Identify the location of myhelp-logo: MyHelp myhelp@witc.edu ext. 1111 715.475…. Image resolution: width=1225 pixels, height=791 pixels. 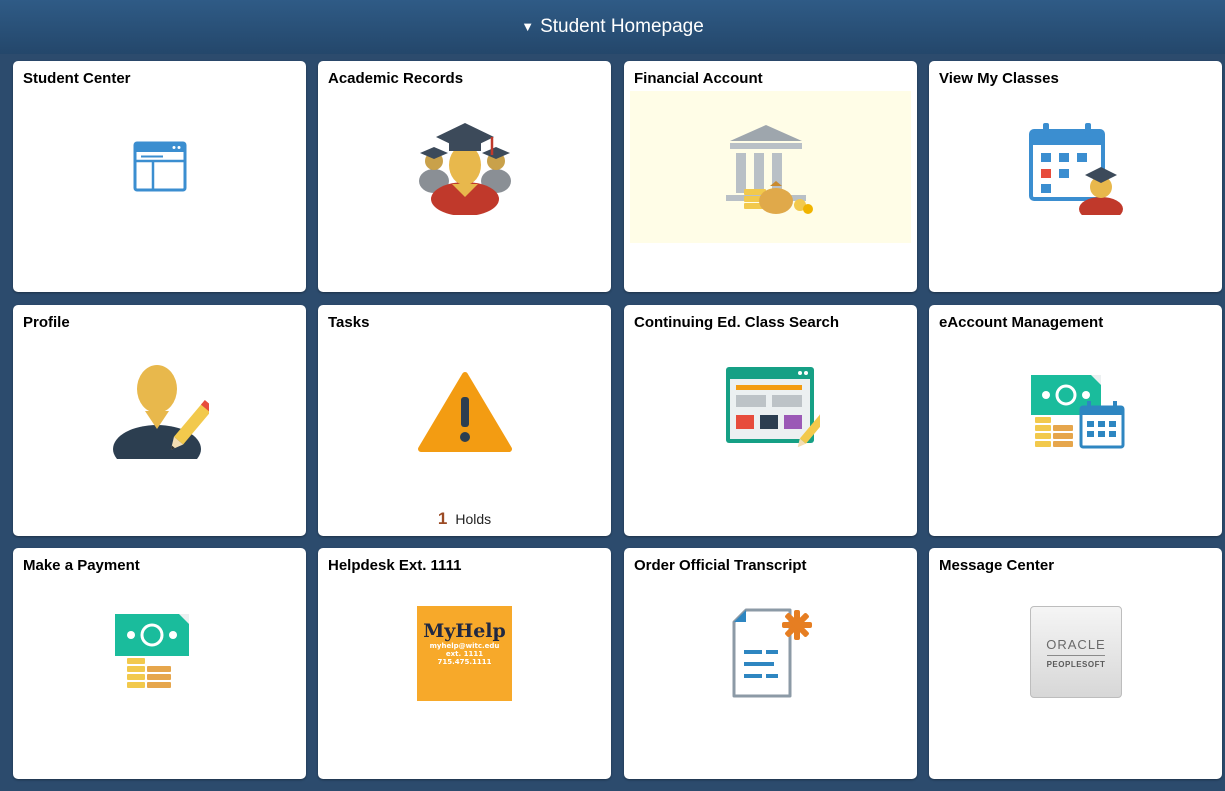
(464, 653).